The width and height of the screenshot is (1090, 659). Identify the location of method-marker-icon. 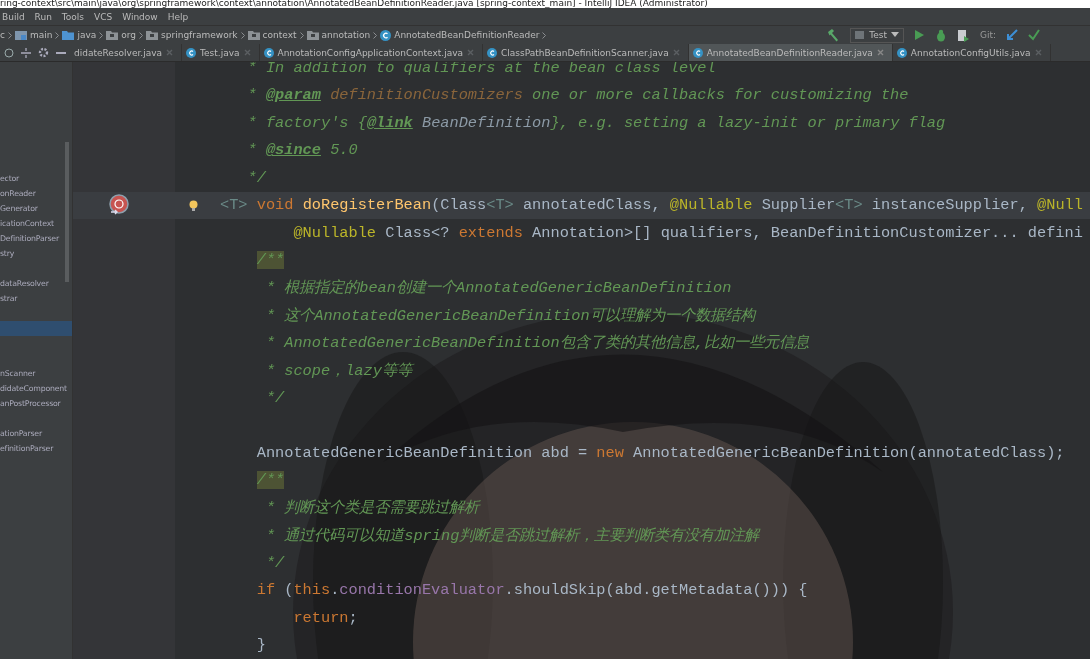
(119, 204).